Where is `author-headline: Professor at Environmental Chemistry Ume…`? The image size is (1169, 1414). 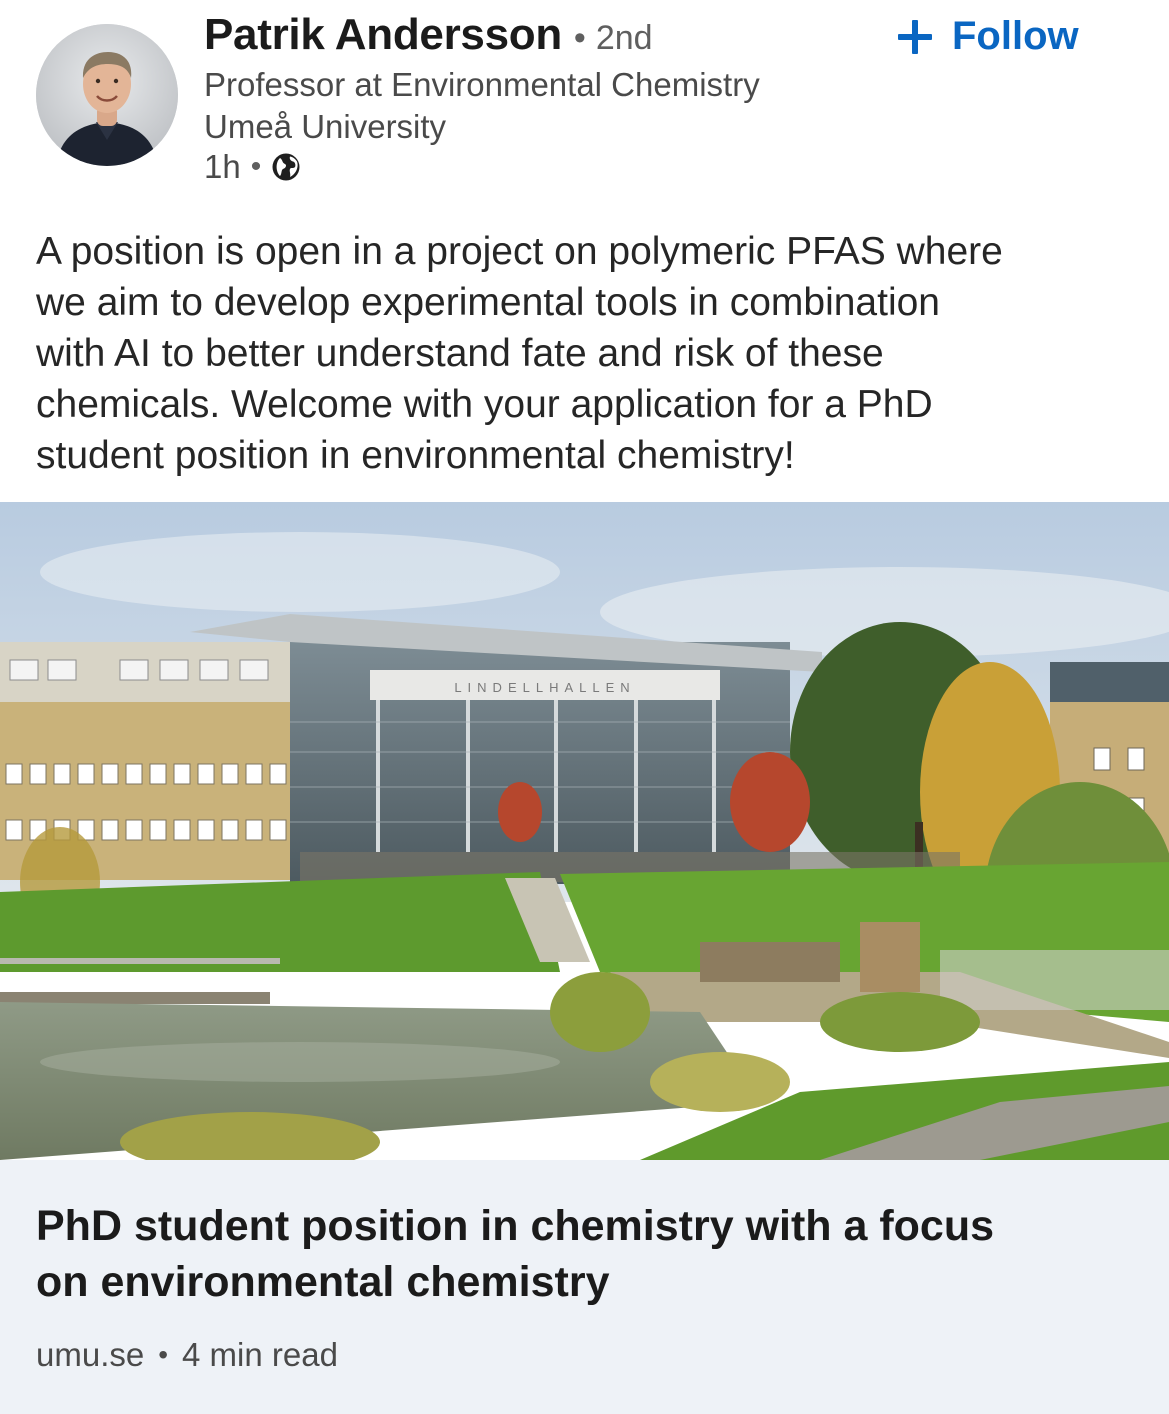
author-headline: Professor at Environmental Chemistry Ume… is located at coordinates (482, 106).